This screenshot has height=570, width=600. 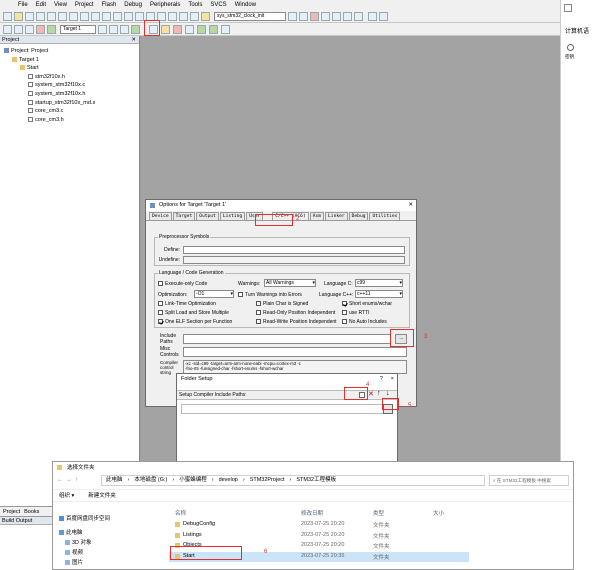 What do you see at coordinates (529, 480) in the screenshot?
I see `search-box: ⌕ 在 STM32工程模板 中搜索` at bounding box center [529, 480].